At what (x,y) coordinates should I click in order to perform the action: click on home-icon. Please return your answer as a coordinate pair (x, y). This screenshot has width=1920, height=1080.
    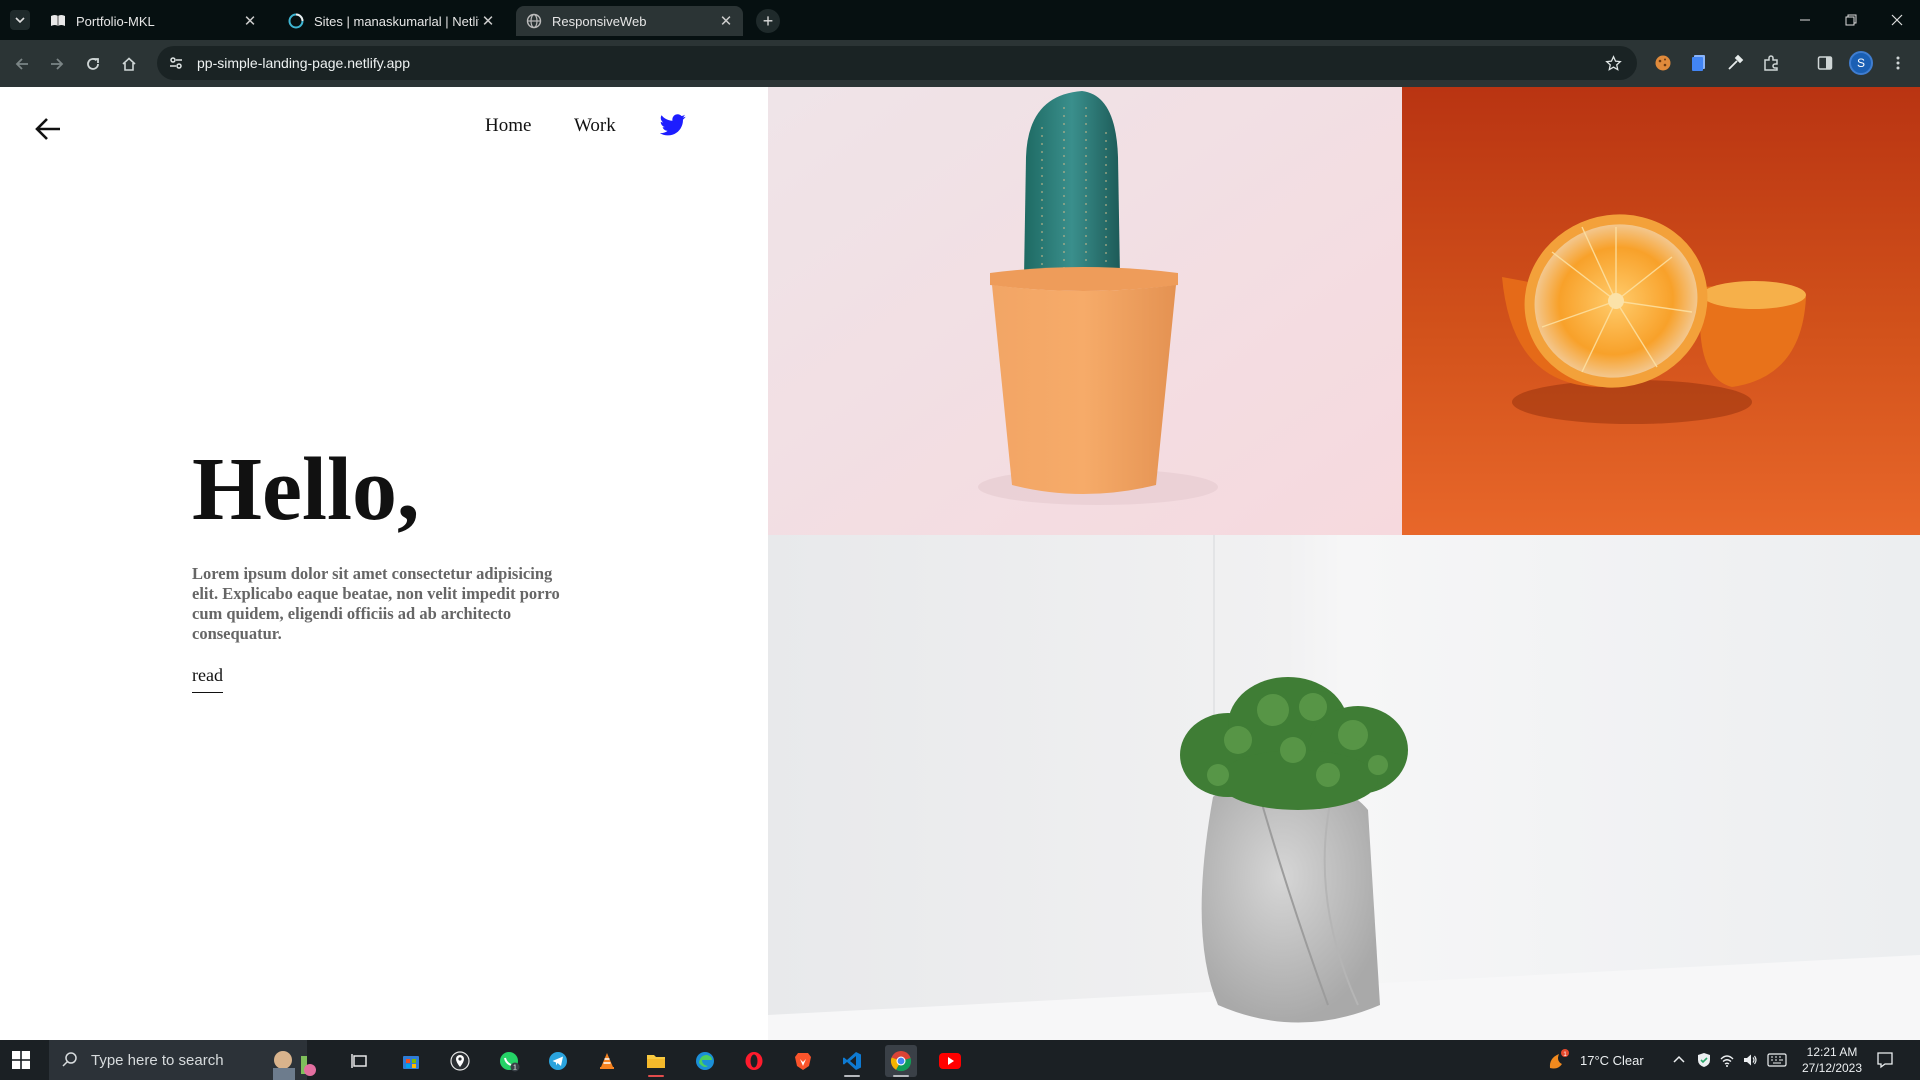
    Looking at the image, I should click on (129, 64).